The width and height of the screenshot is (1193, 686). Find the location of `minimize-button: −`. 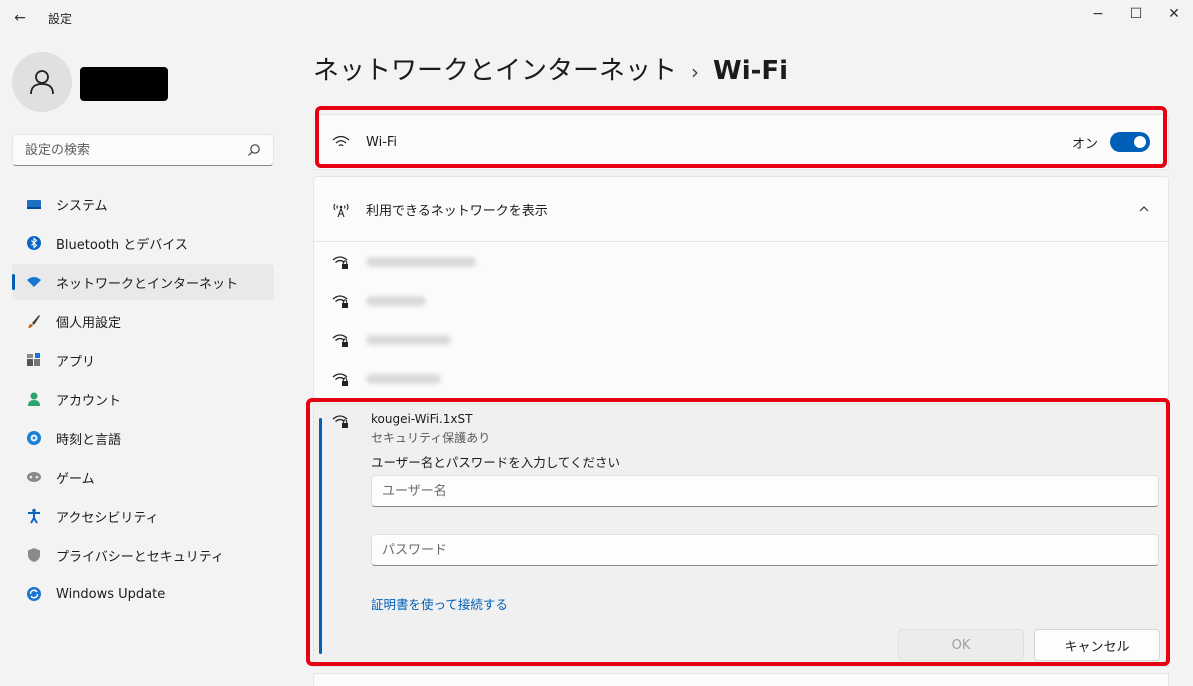

minimize-button: − is located at coordinates (1098, 14).